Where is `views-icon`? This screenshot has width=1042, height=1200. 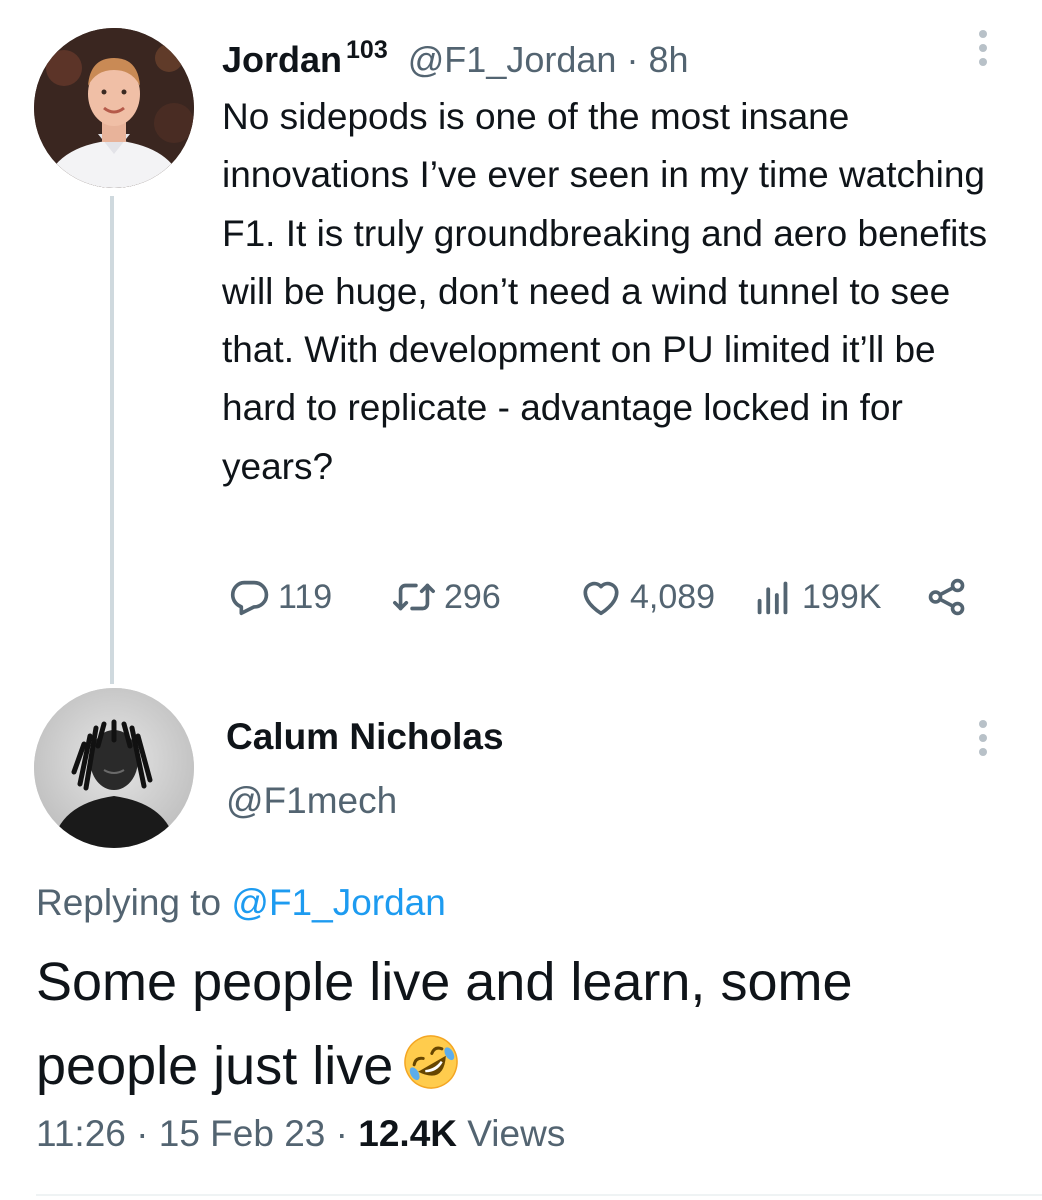 views-icon is located at coordinates (773, 597).